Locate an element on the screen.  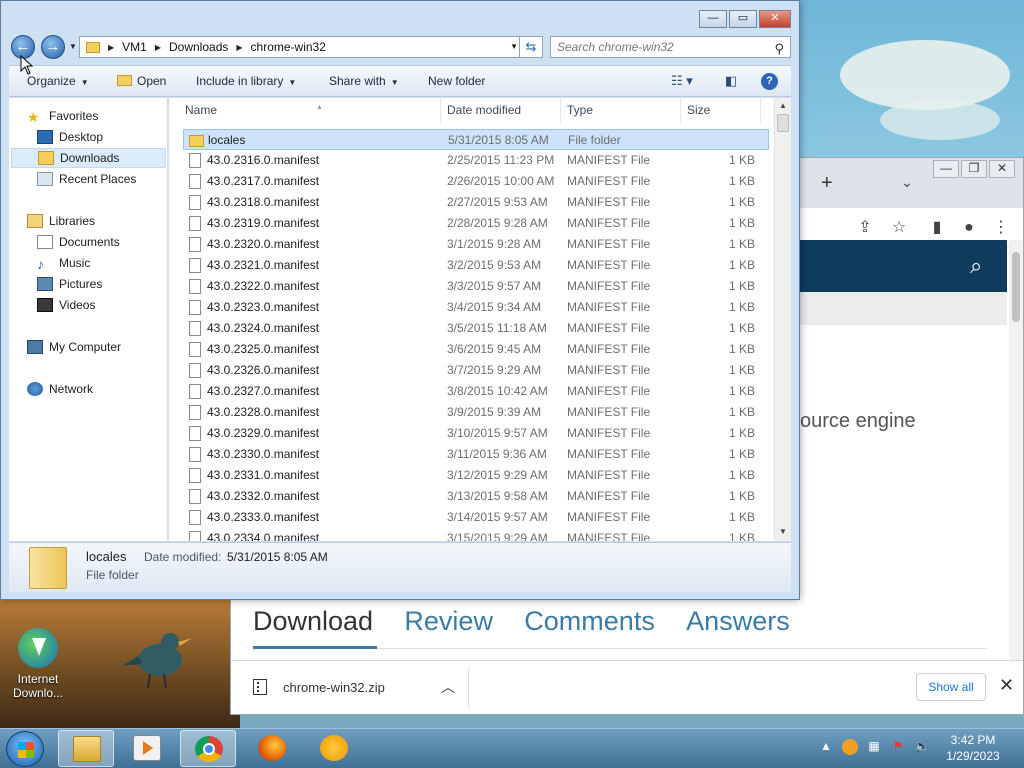
search-icon: ⚲ is located at coordinates (779, 48).